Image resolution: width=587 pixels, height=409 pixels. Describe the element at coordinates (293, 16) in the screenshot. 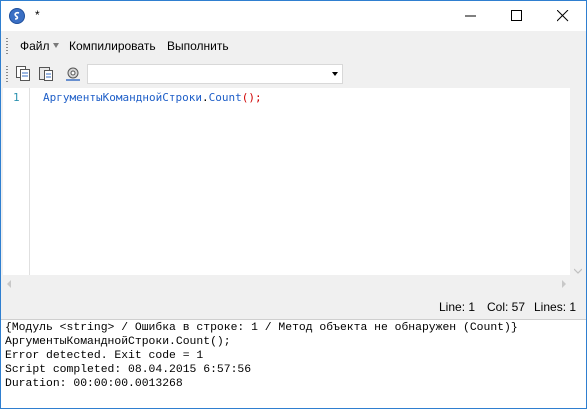

I see `title-bar: *` at that location.